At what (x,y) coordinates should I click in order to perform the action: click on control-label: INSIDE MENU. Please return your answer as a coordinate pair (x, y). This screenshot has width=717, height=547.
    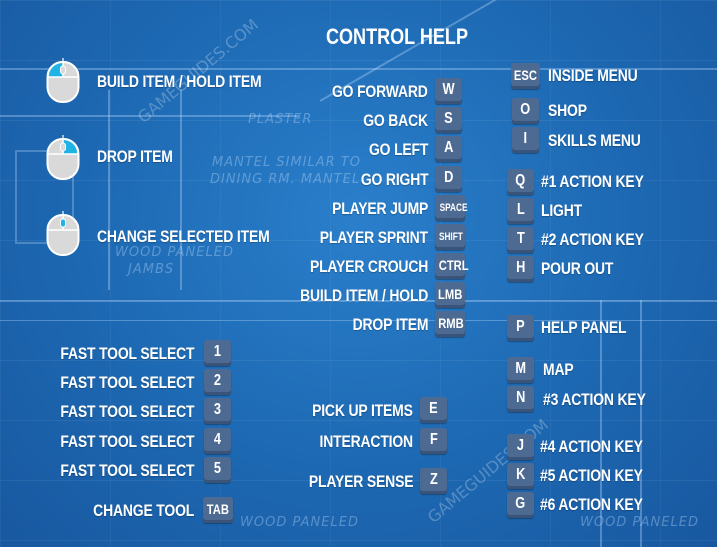
    Looking at the image, I should click on (593, 75).